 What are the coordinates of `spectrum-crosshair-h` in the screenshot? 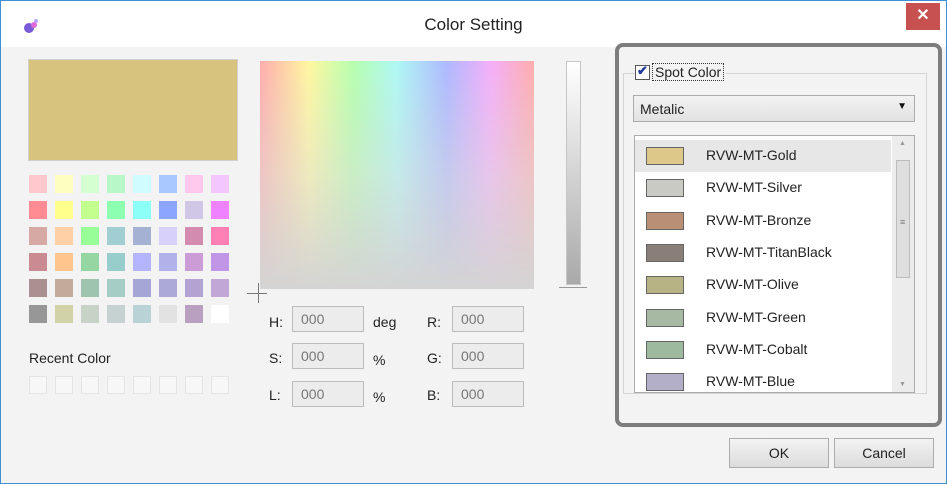 It's located at (257, 293).